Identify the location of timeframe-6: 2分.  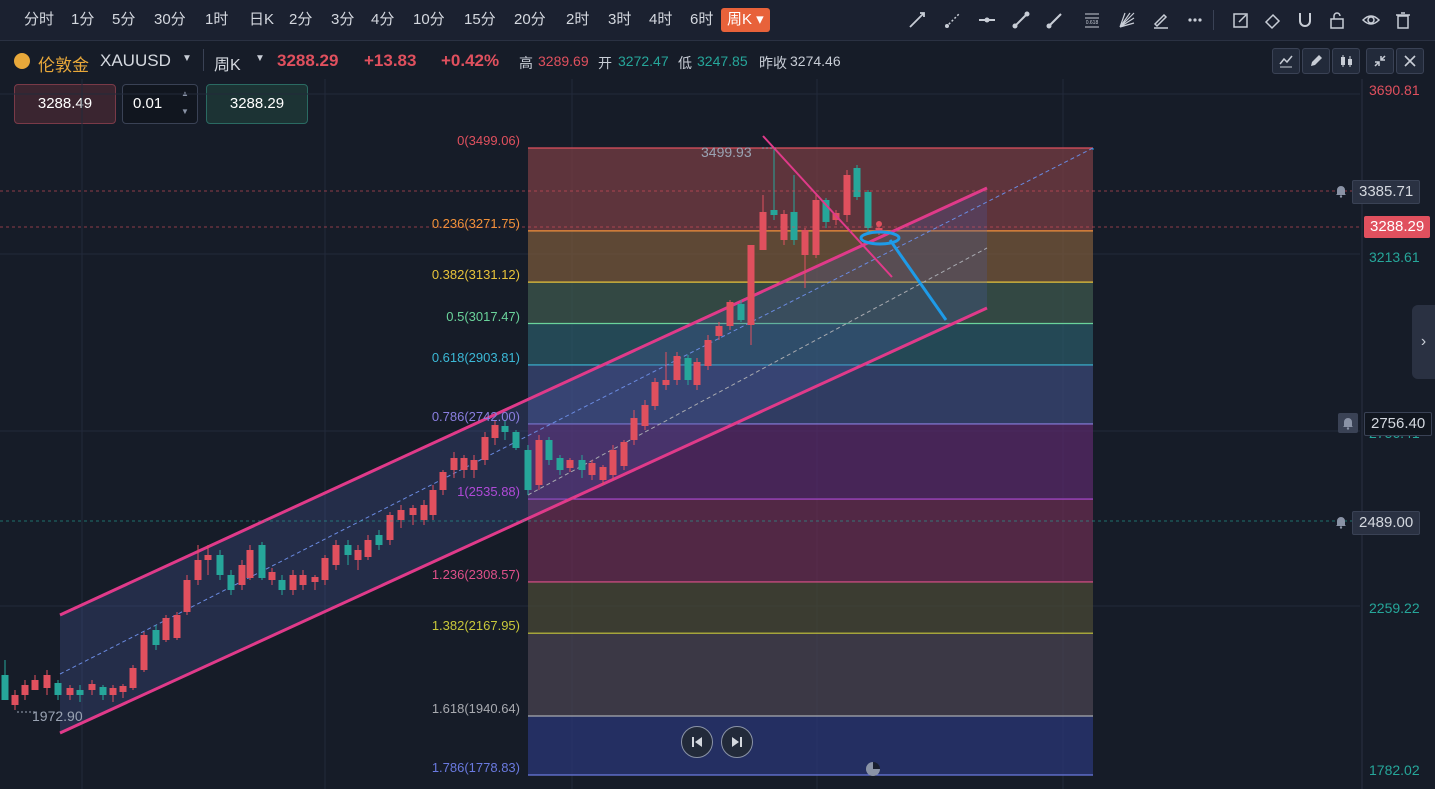
(300, 20).